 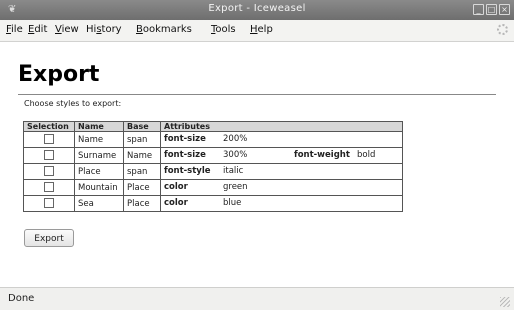 I want to click on window-title: Export - Iceweasel, so click(x=257, y=8).